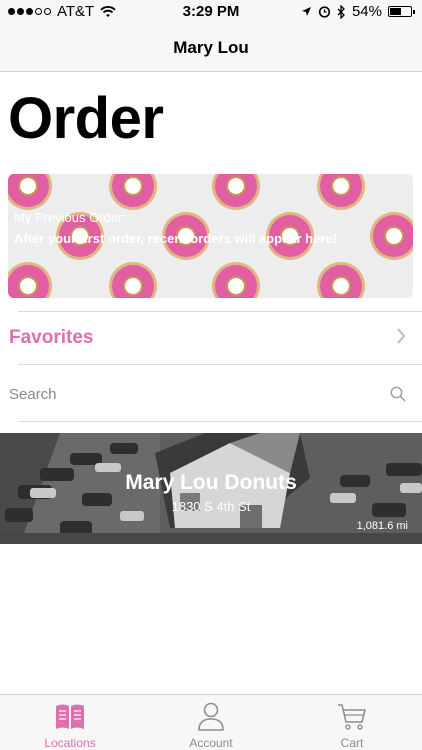 This screenshot has height=750, width=422. I want to click on search-input, so click(189, 394).